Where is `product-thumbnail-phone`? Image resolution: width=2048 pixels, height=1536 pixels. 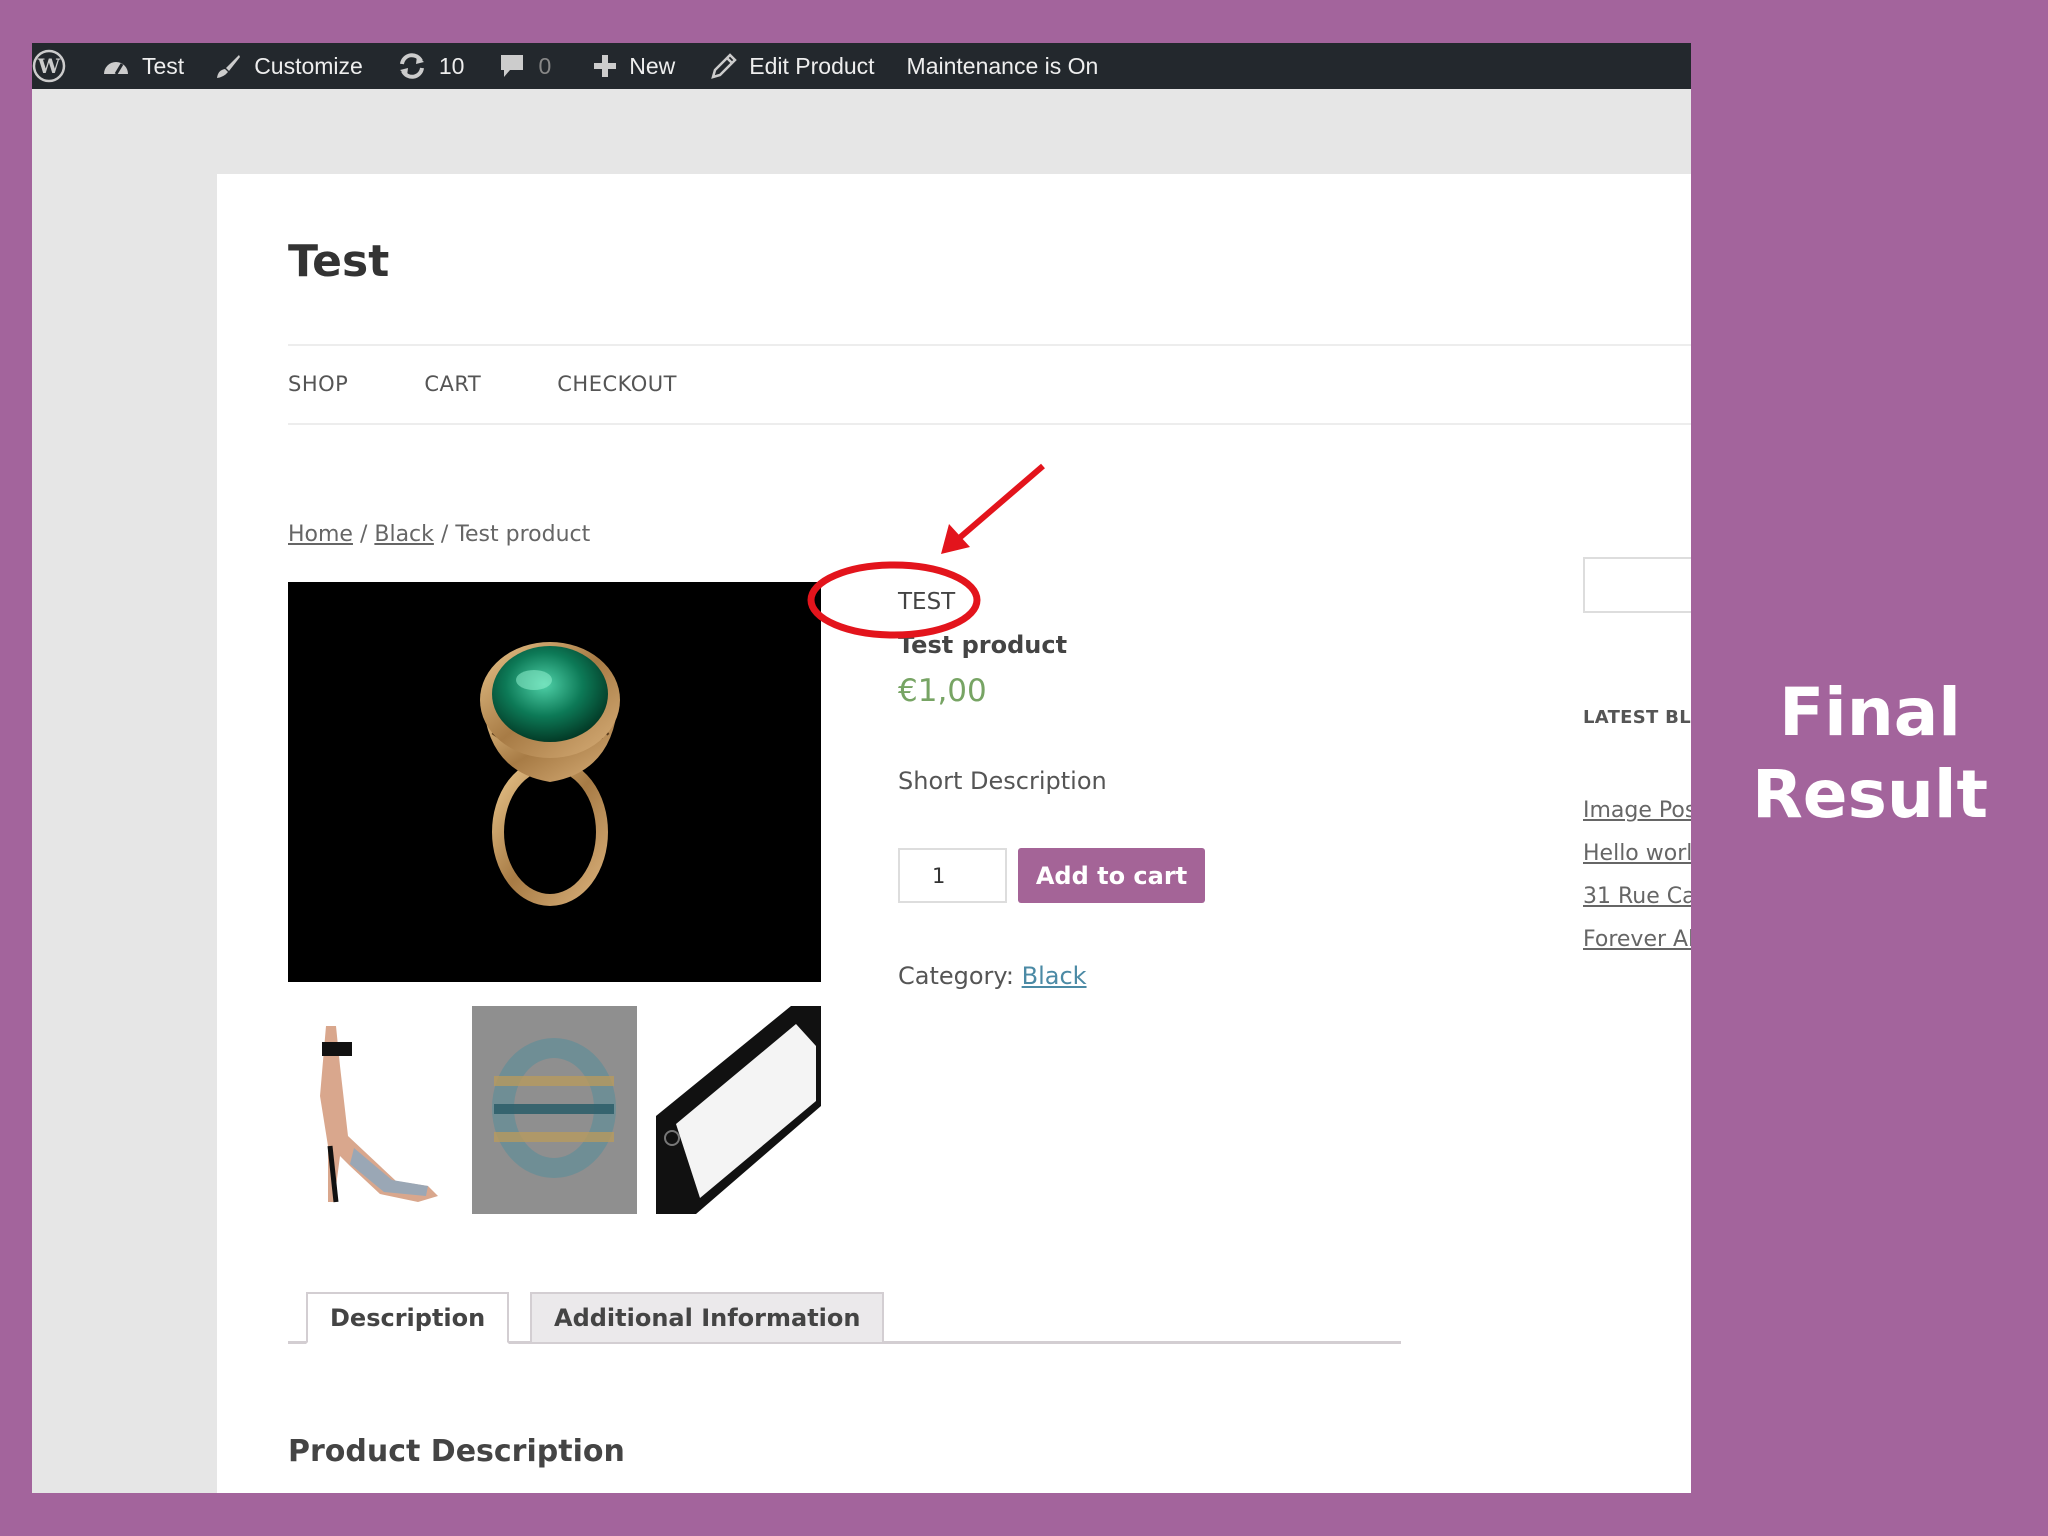 product-thumbnail-phone is located at coordinates (738, 1110).